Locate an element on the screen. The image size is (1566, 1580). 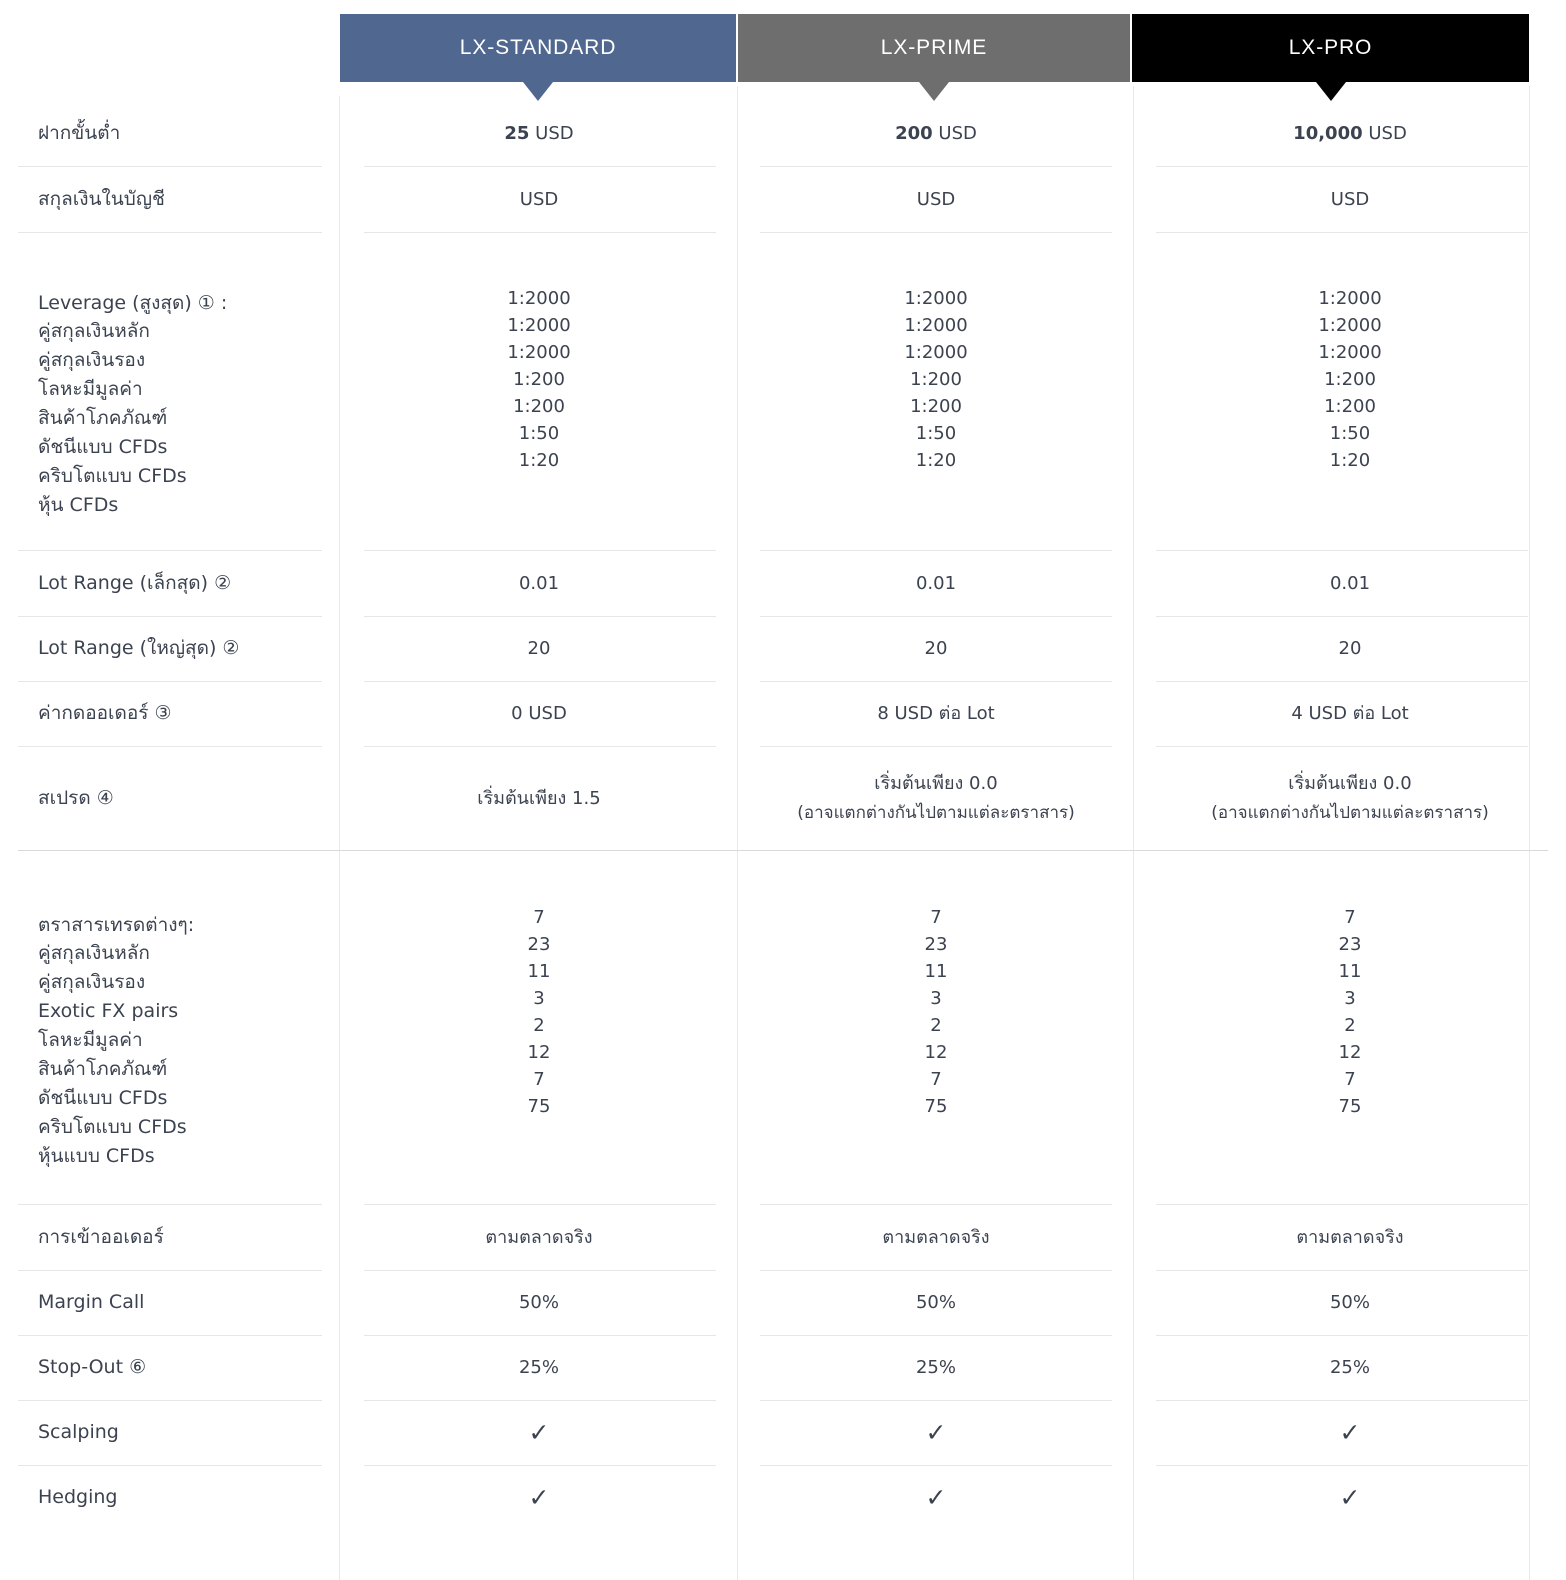
instrument-item-label: โลหะมีมูลค่า is located at coordinates (90, 1040).